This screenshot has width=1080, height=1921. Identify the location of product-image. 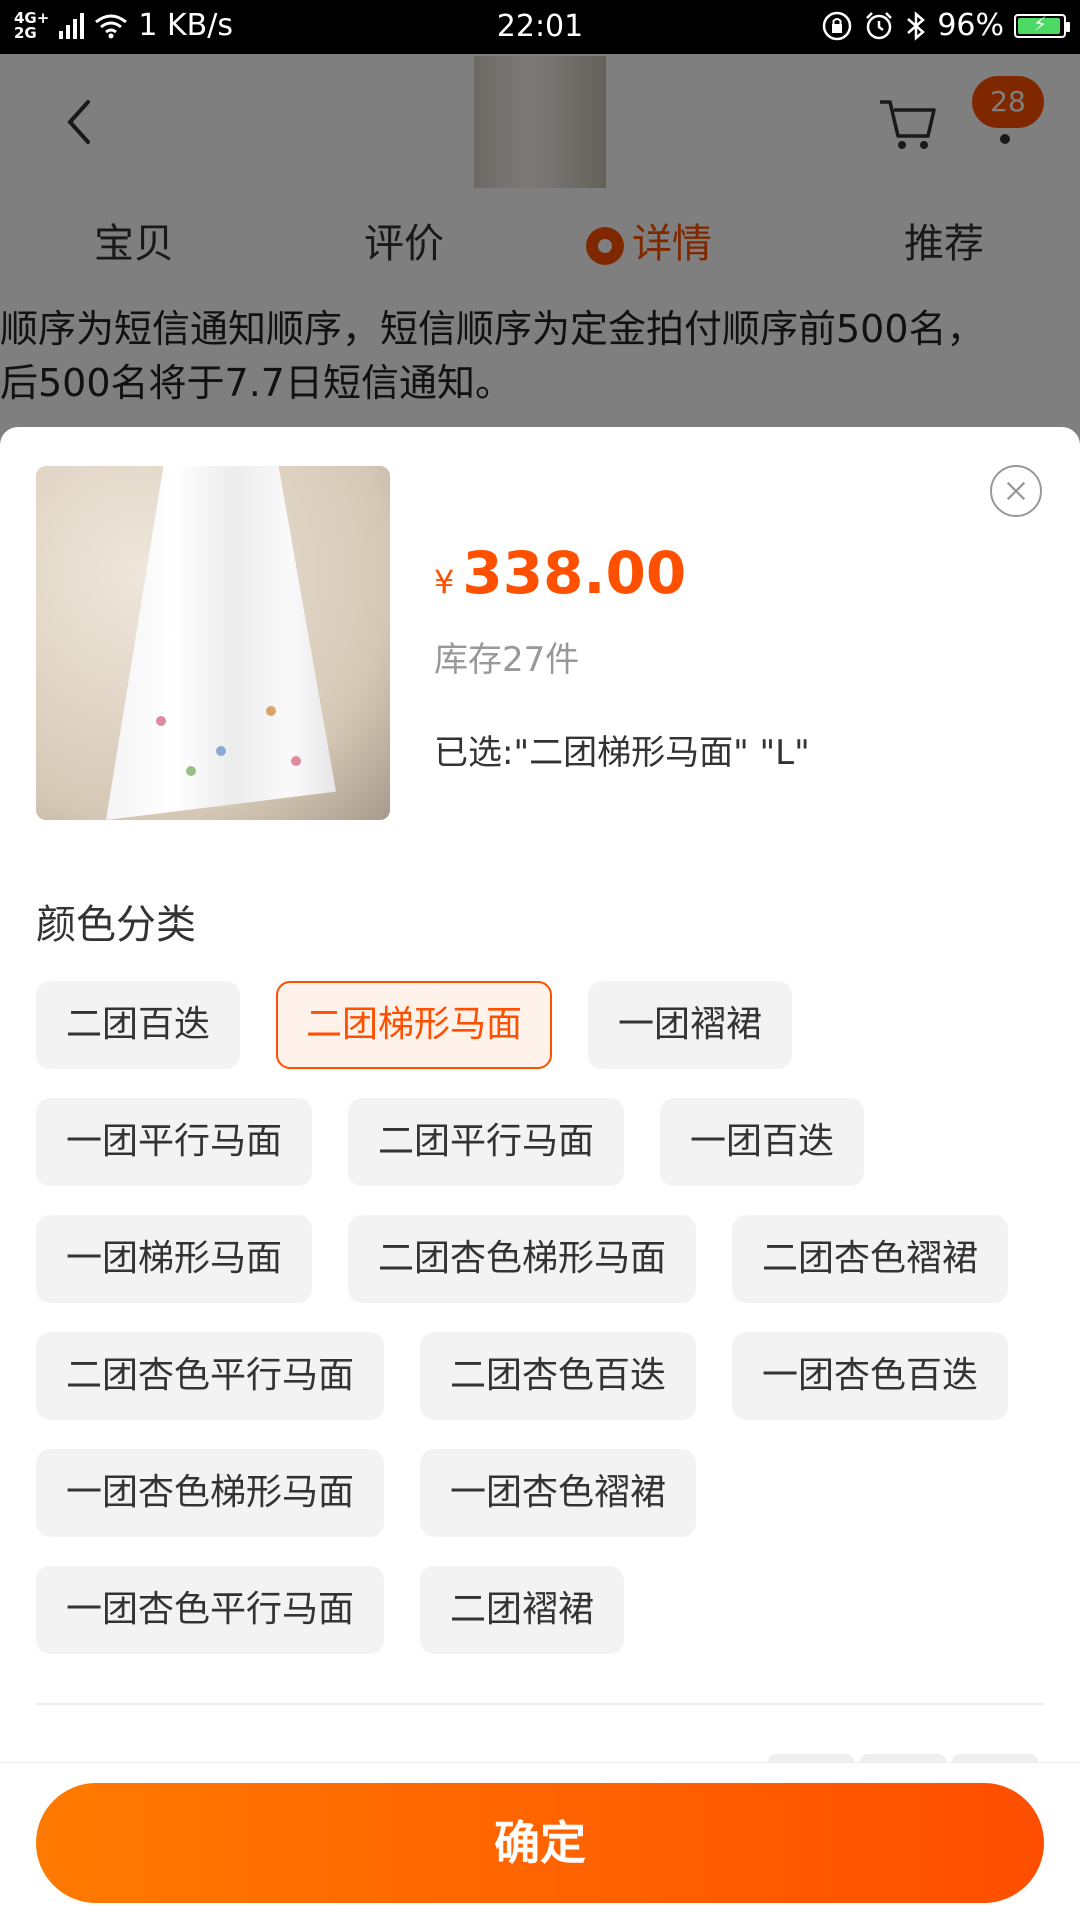
(213, 643).